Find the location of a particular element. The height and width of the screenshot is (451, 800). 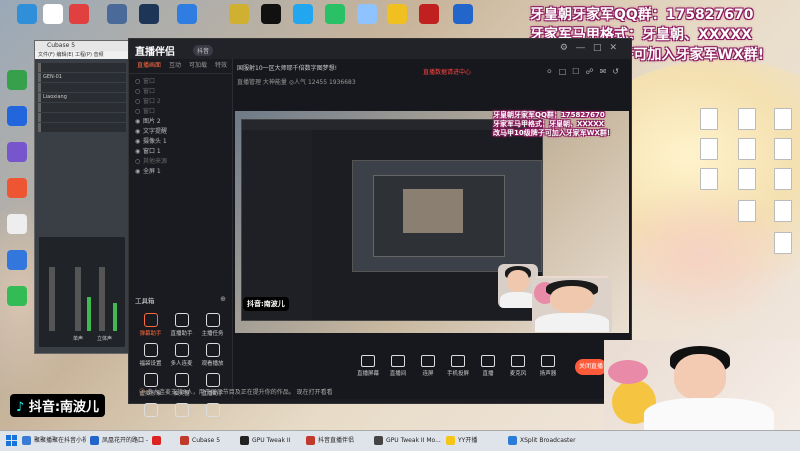

control-button: 连屏 is located at coordinates (428, 366).